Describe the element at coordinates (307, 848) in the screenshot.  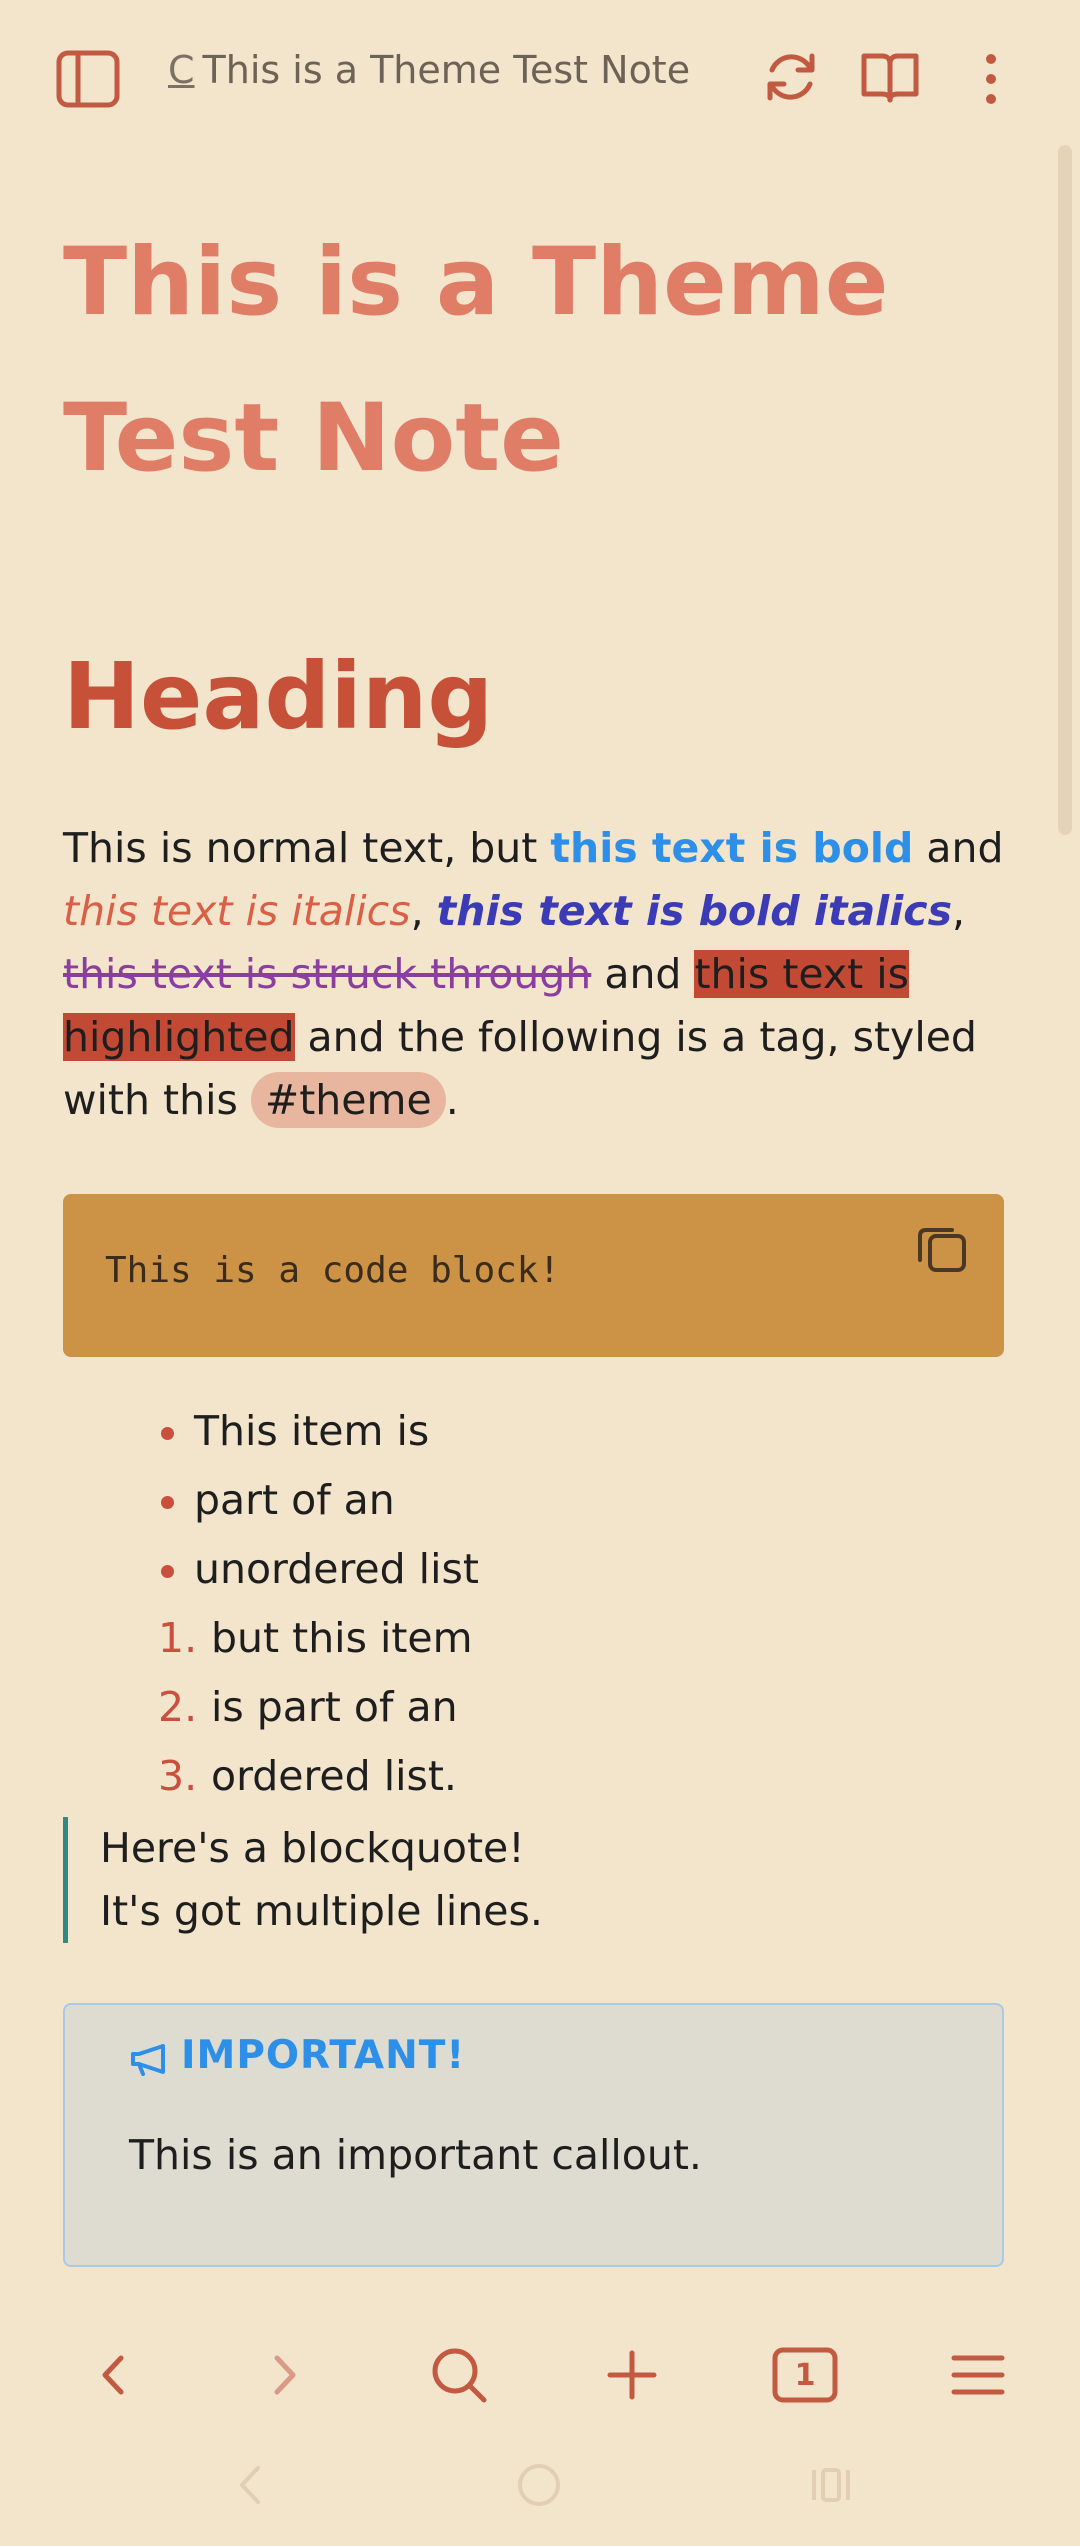
I see `normal-text: This is normal text, but` at that location.